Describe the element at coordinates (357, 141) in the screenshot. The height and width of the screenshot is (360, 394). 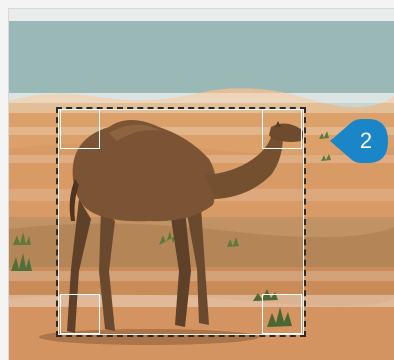
I see `step-callout-badge: 2` at that location.